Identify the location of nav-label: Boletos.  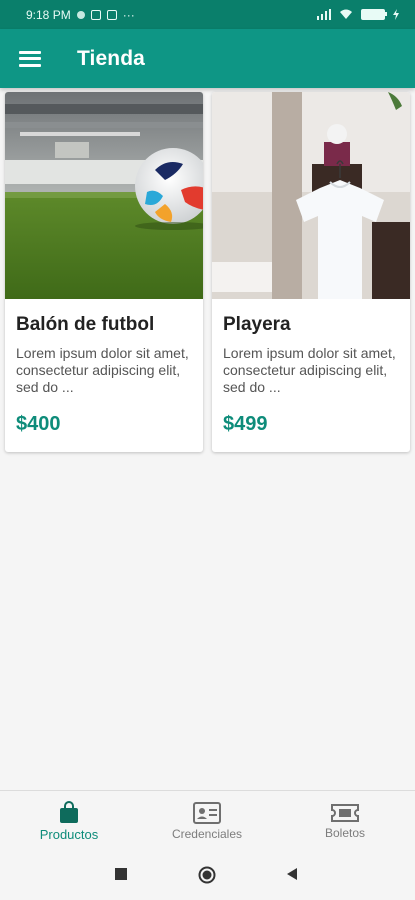
(345, 832).